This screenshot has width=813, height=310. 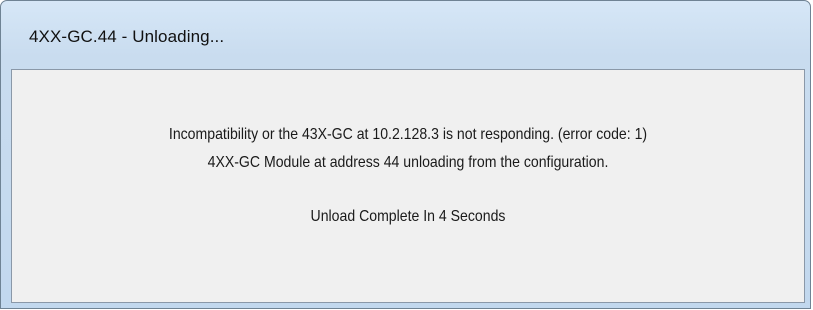 I want to click on countdown-text: Unload Complete In 4 Seconds, so click(x=408, y=216).